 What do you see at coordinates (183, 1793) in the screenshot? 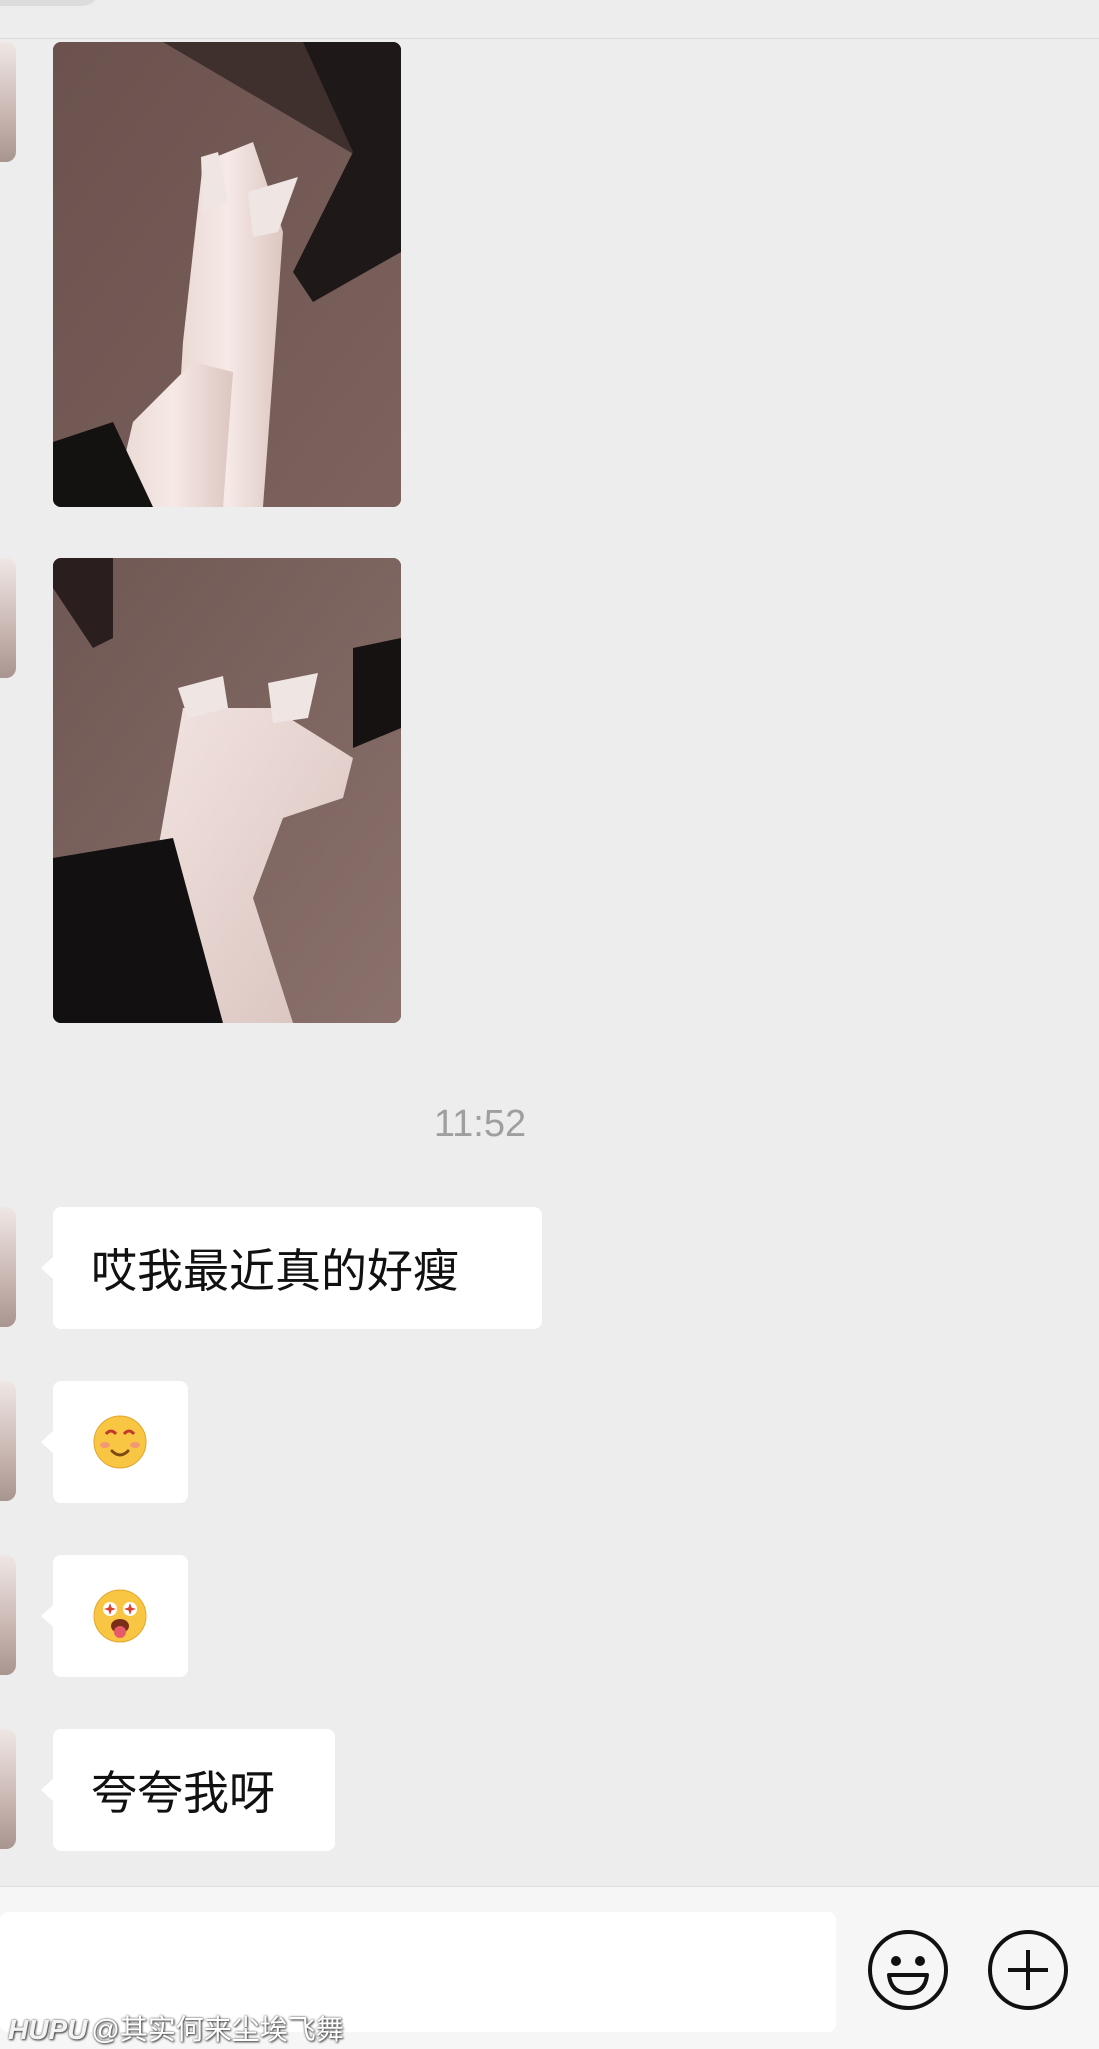
I see `message-text: 夸夸我呀` at bounding box center [183, 1793].